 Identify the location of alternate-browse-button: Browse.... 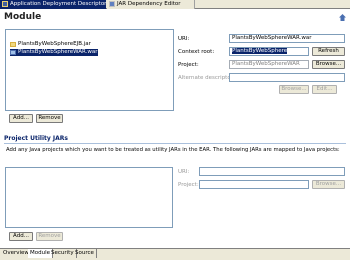
(294, 89).